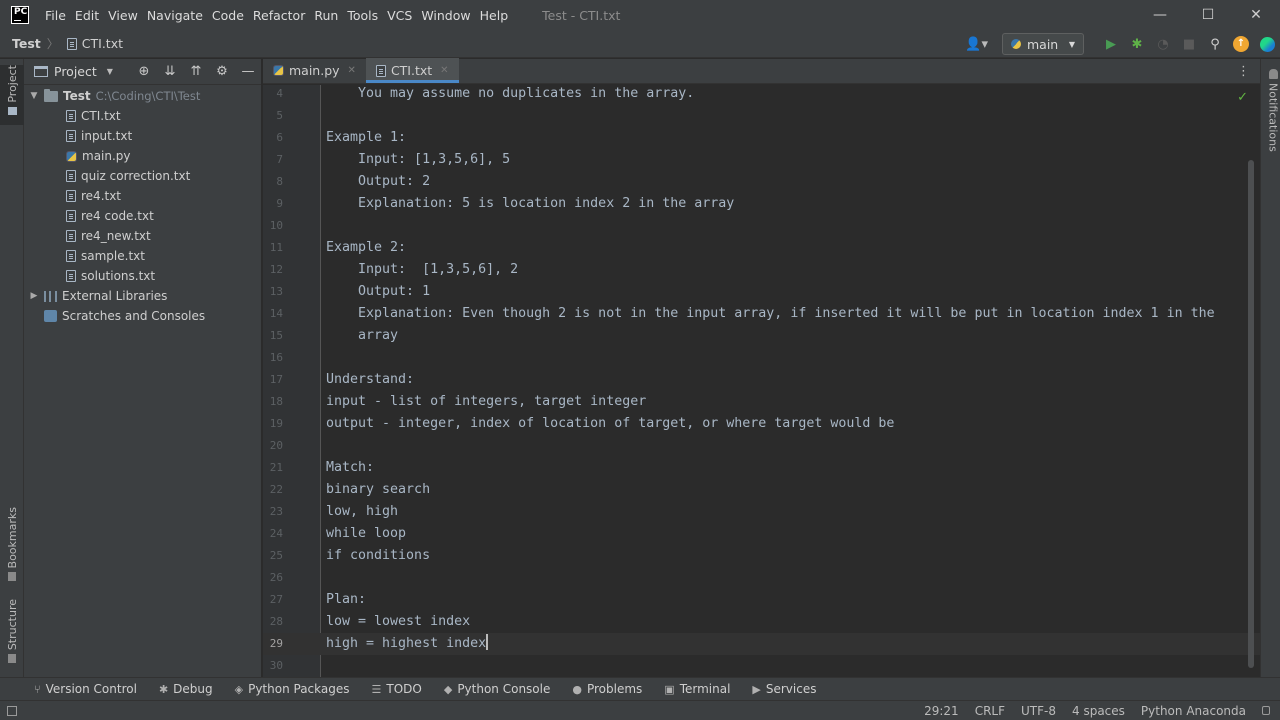 The image size is (1280, 720). I want to click on code-line: 12 Input: [1,3,5,6], 2, so click(761, 270).